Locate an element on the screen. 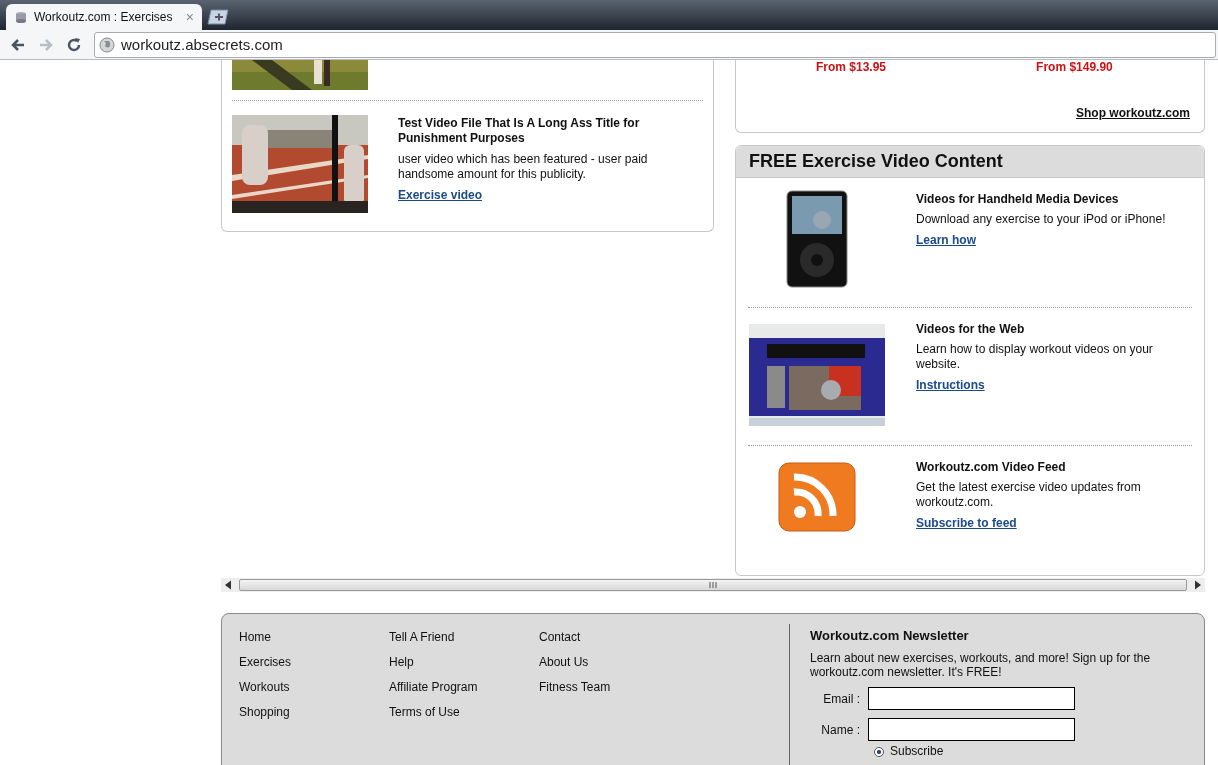  field-label: Email : is located at coordinates (841, 698).